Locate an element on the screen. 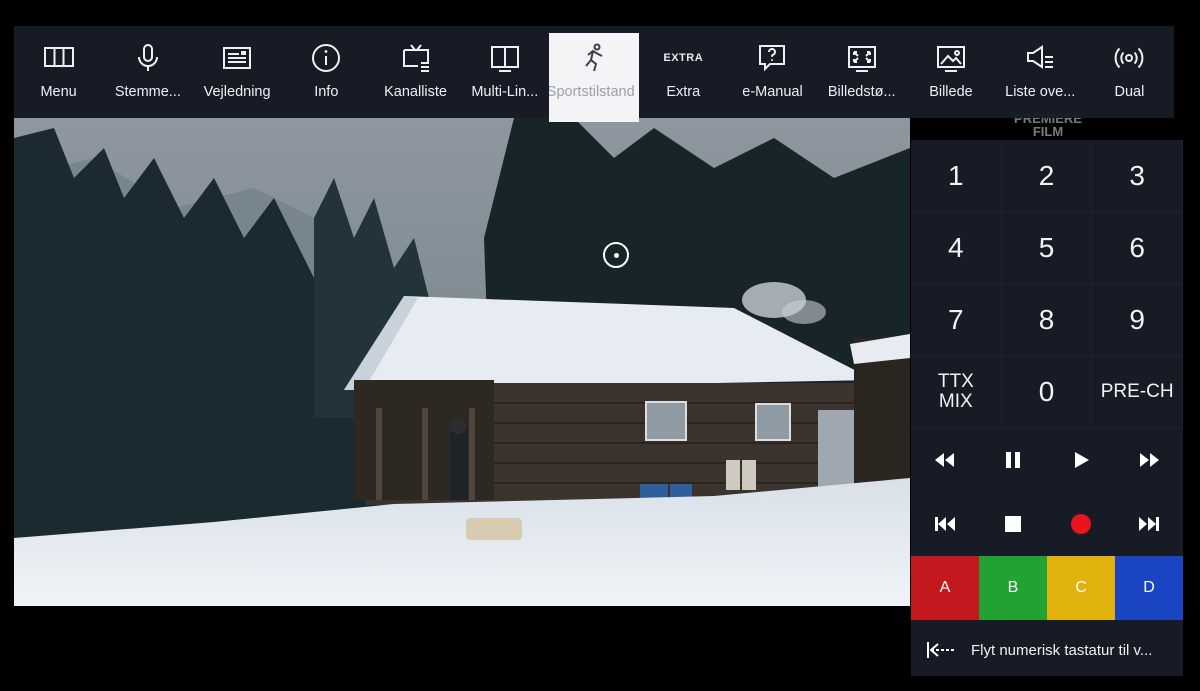  key-4: 4 is located at coordinates (956, 248).